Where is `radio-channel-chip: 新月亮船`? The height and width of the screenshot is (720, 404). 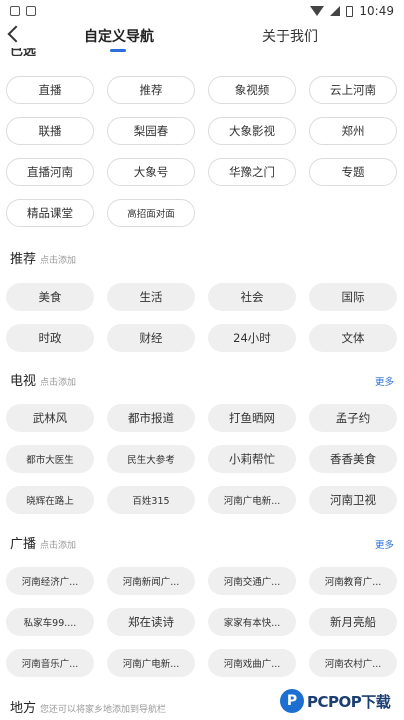 radio-channel-chip: 新月亮船 is located at coordinates (353, 622).